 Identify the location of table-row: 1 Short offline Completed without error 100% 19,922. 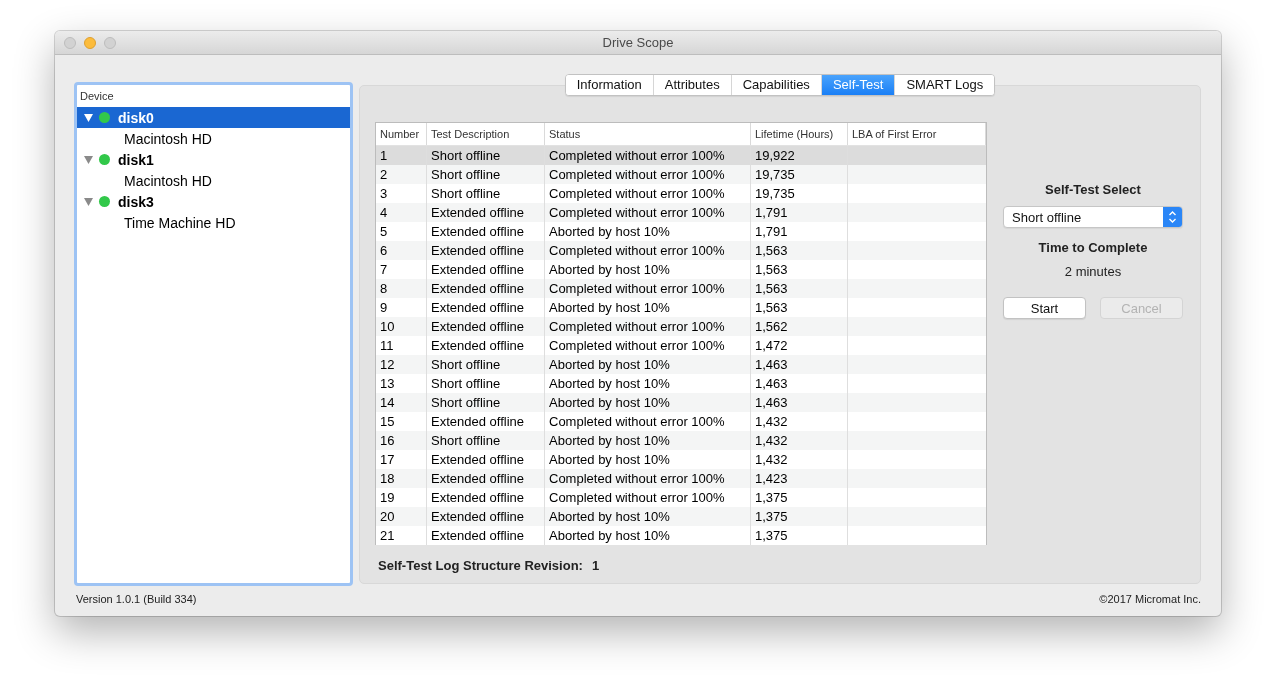
(681, 155).